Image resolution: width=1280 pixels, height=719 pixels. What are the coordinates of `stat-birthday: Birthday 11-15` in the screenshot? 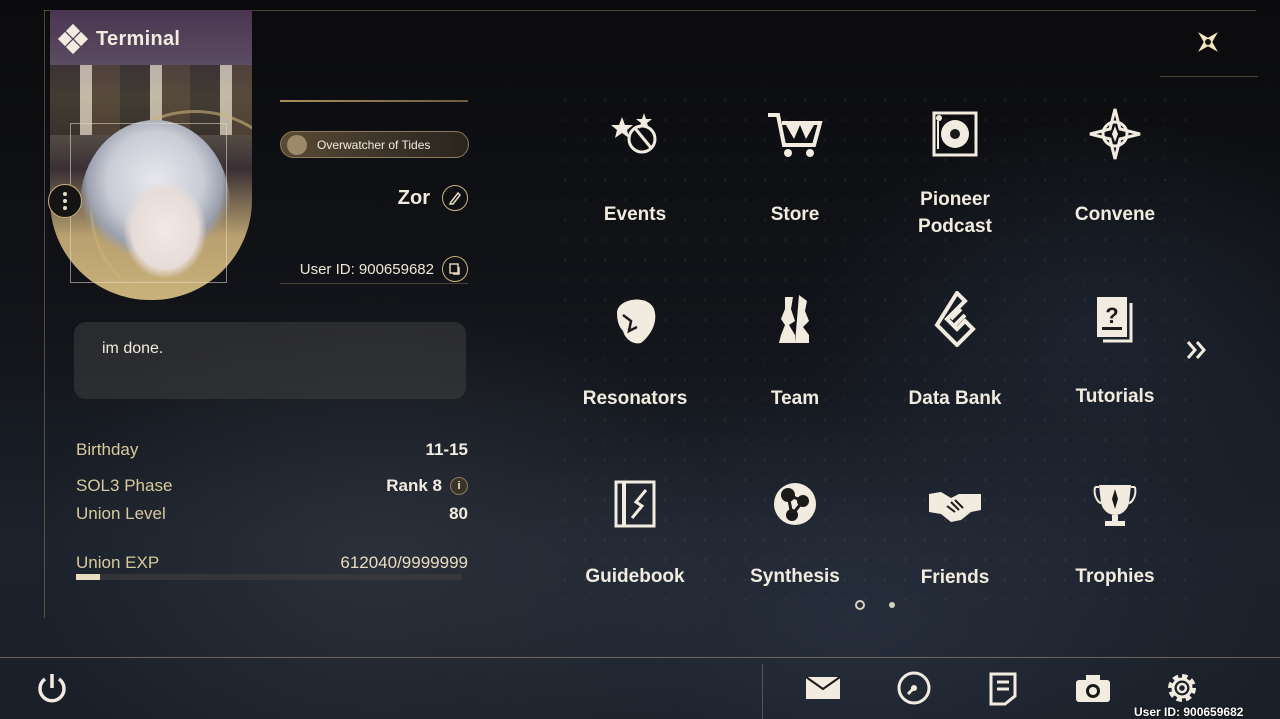 It's located at (272, 450).